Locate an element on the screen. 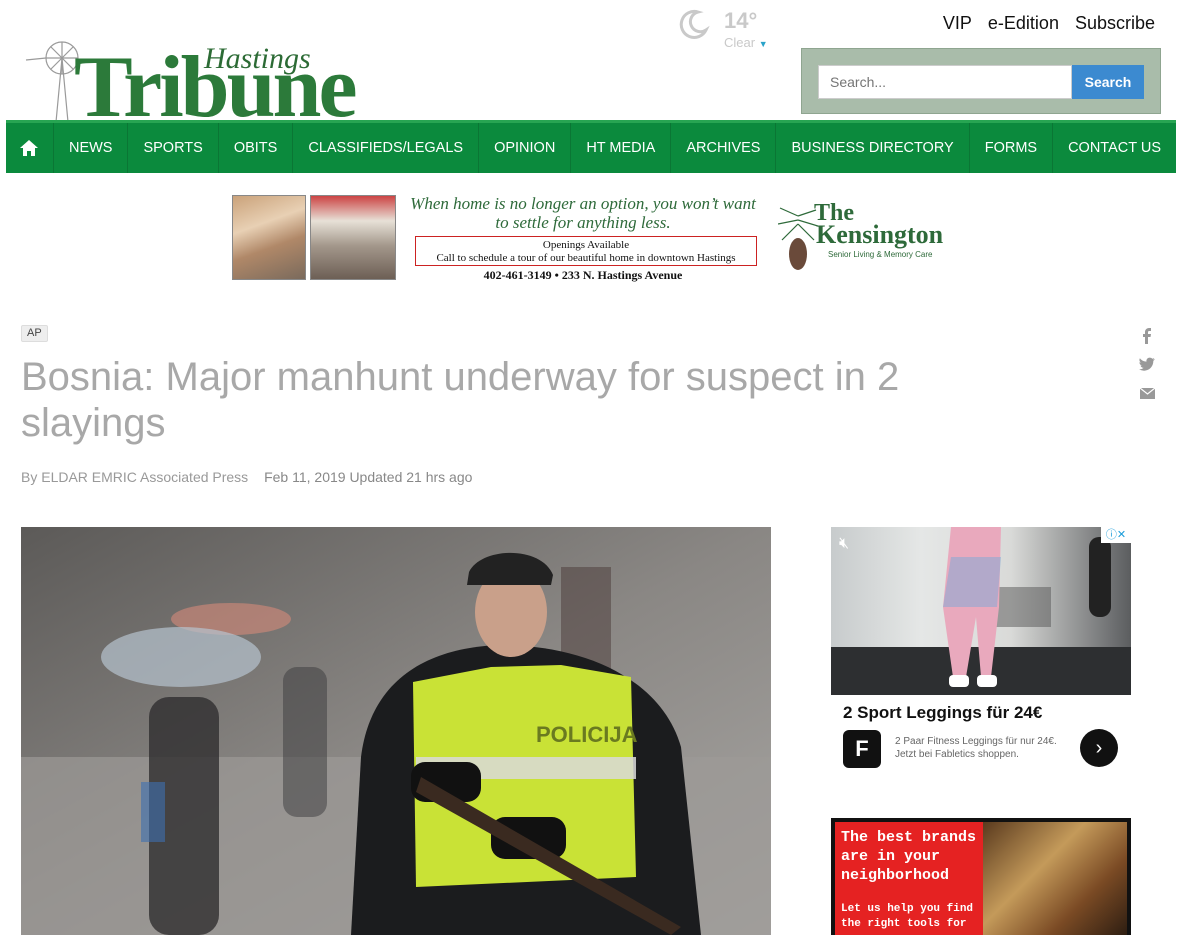  nav-home is located at coordinates (30, 148).